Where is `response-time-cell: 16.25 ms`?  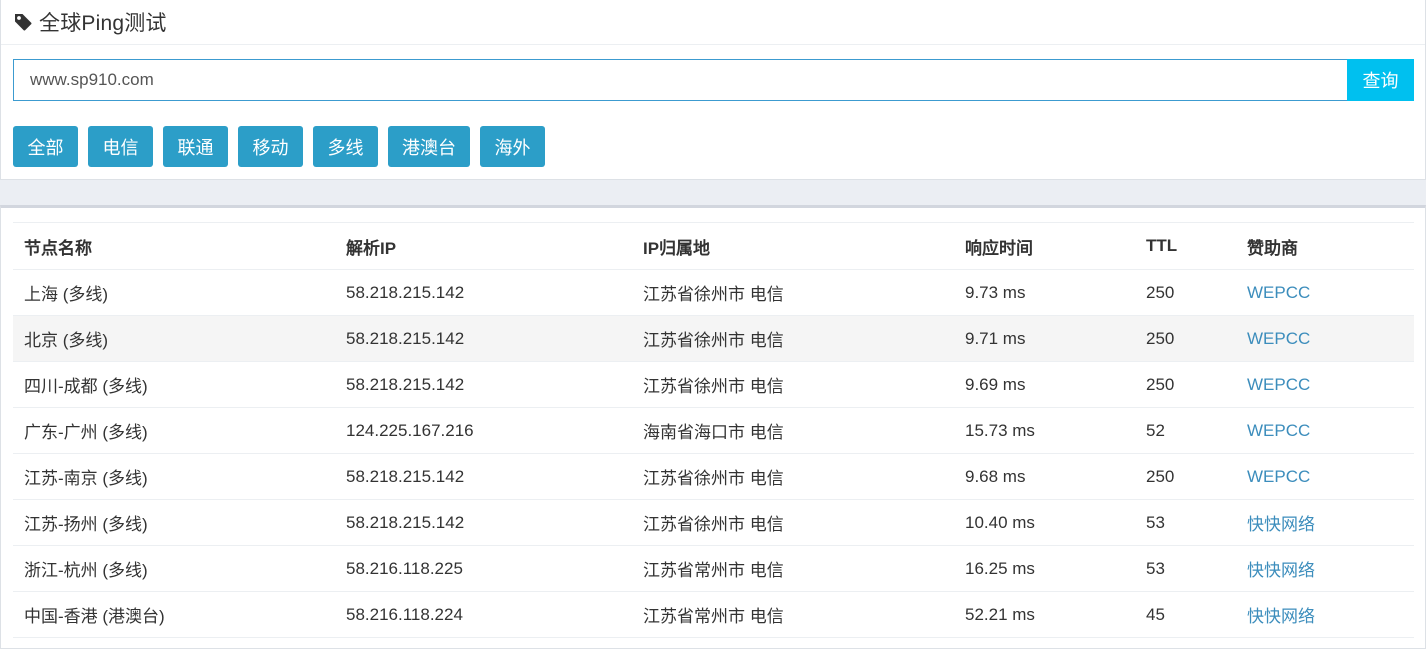
response-time-cell: 16.25 ms is located at coordinates (1044, 568).